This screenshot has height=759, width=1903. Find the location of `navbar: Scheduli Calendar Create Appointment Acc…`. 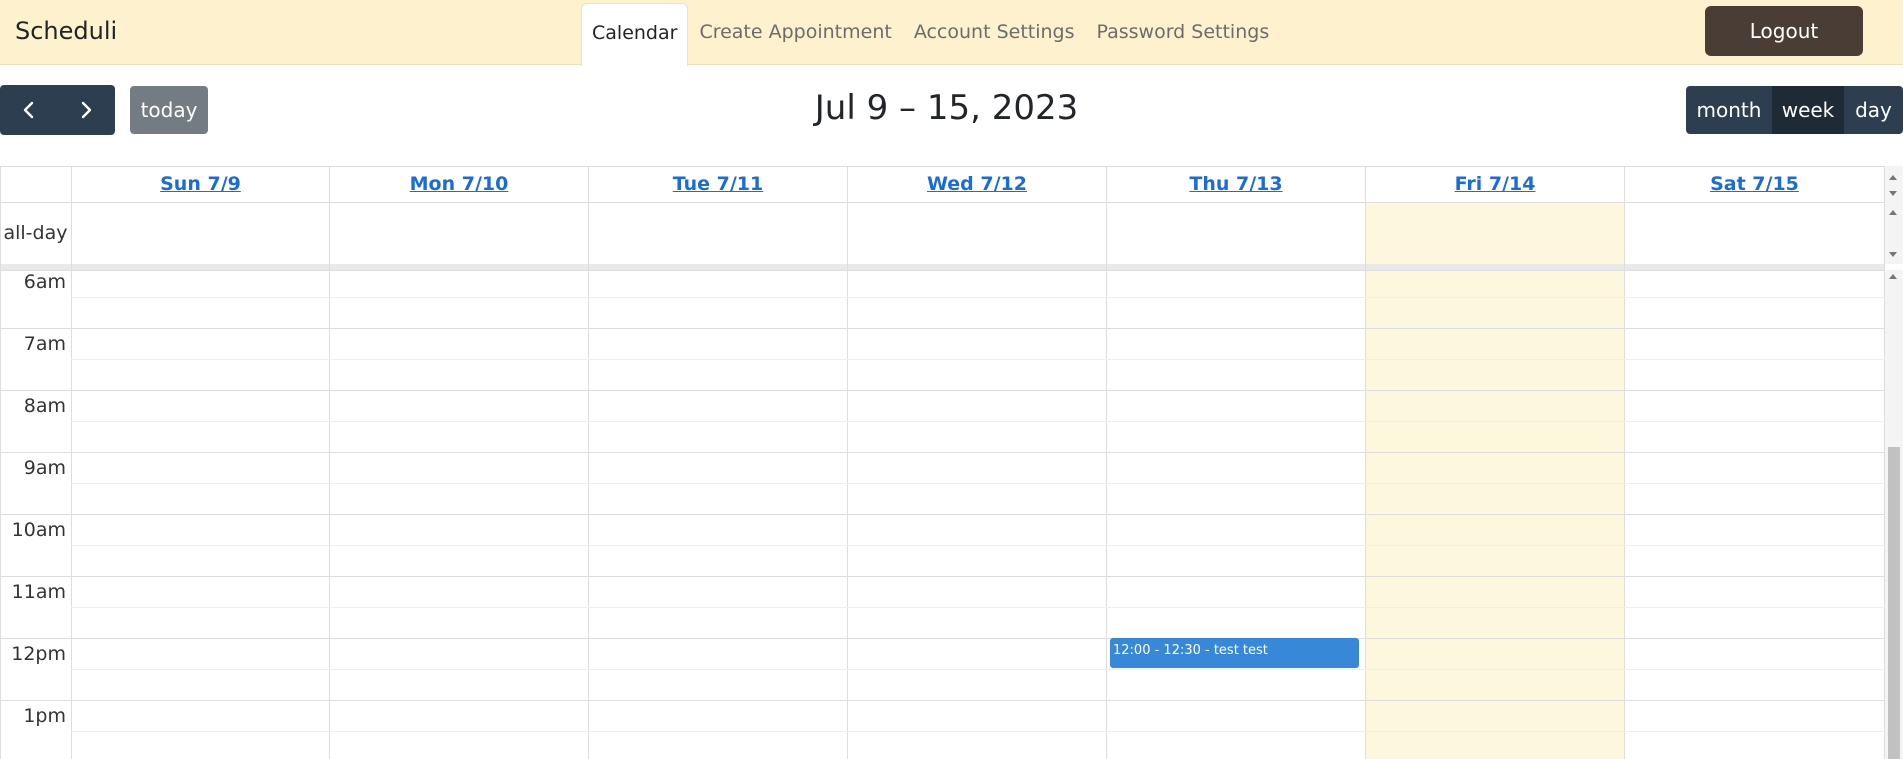

navbar: Scheduli Calendar Create Appointment Acc… is located at coordinates (951, 33).